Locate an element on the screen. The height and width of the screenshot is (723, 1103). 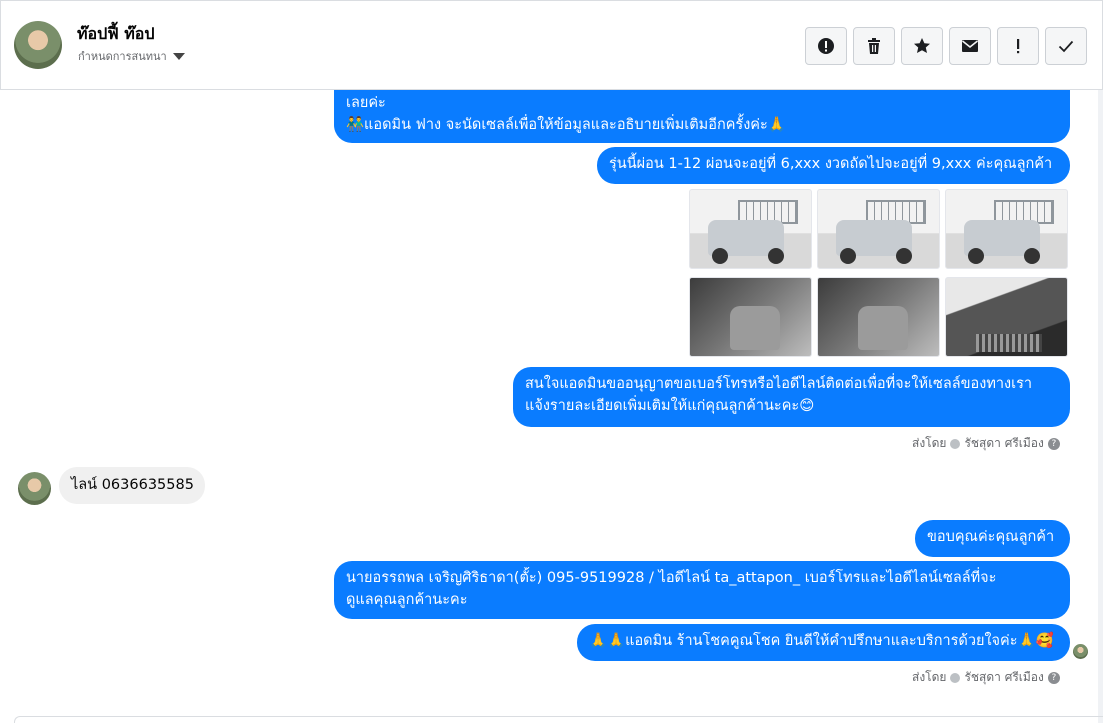
message-bubble-incoming: ไลน์ 0636635585 is located at coordinates (132, 485).